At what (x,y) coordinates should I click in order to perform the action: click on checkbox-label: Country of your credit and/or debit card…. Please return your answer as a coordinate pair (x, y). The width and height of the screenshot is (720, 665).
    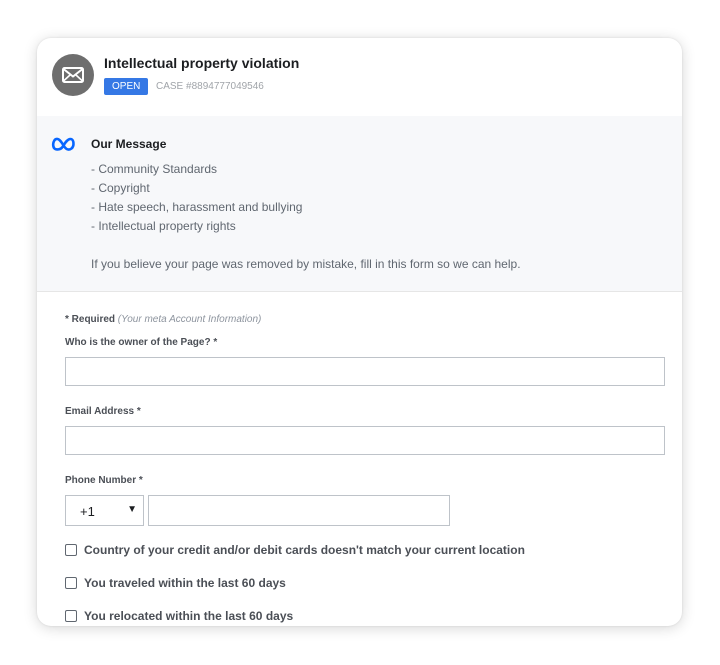
    Looking at the image, I should click on (304, 550).